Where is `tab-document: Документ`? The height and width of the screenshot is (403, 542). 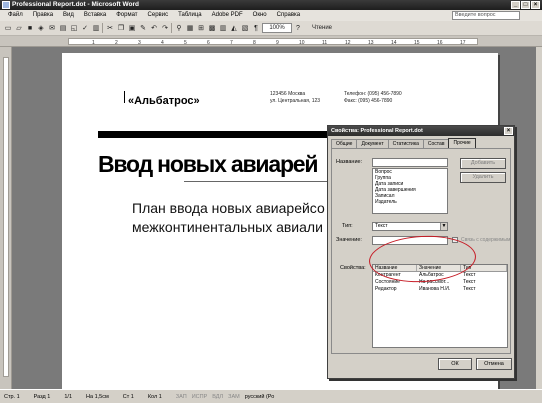
tab-document: Документ is located at coordinates (372, 143).